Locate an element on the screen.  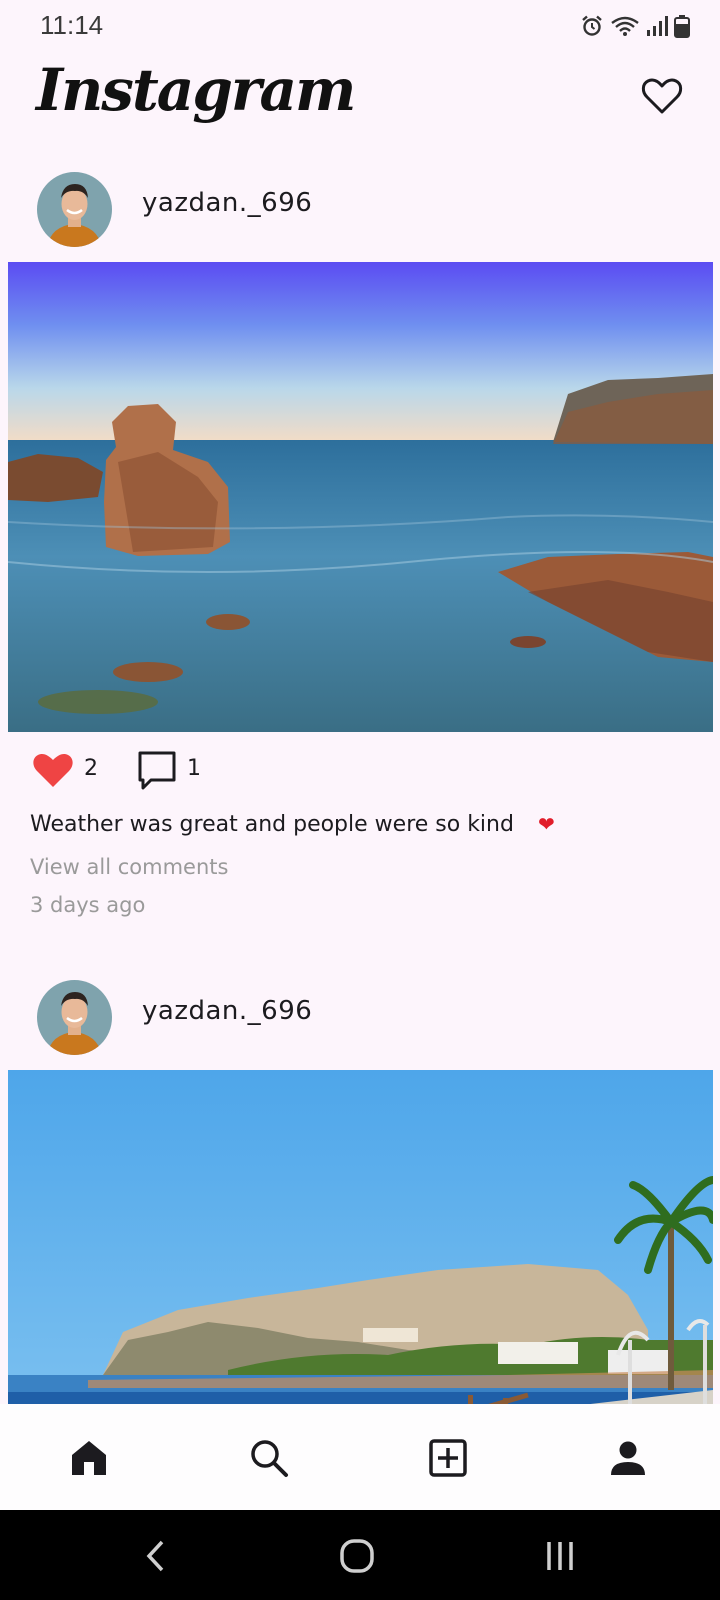
recents-icon is located at coordinates (560, 1556).